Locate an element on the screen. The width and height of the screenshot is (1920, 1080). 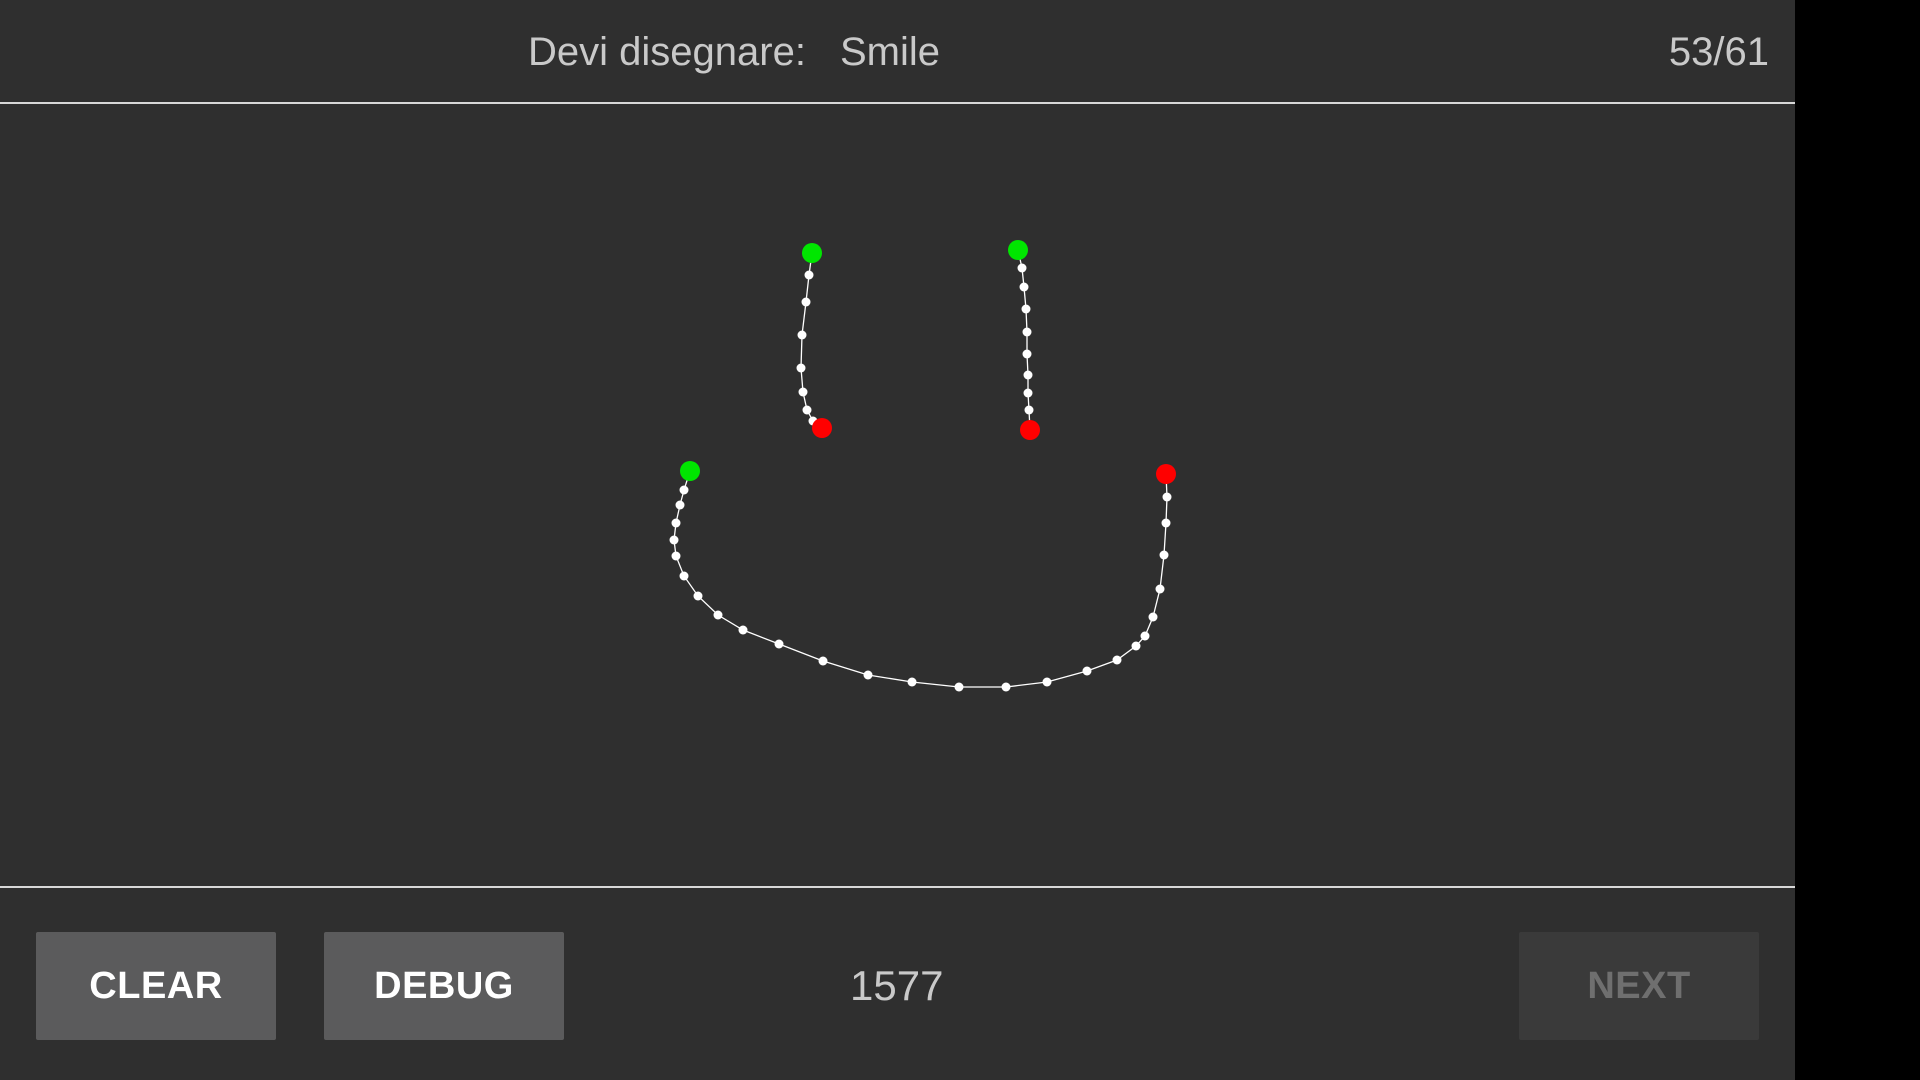
progress-counter: 53/61 is located at coordinates (1718, 52).